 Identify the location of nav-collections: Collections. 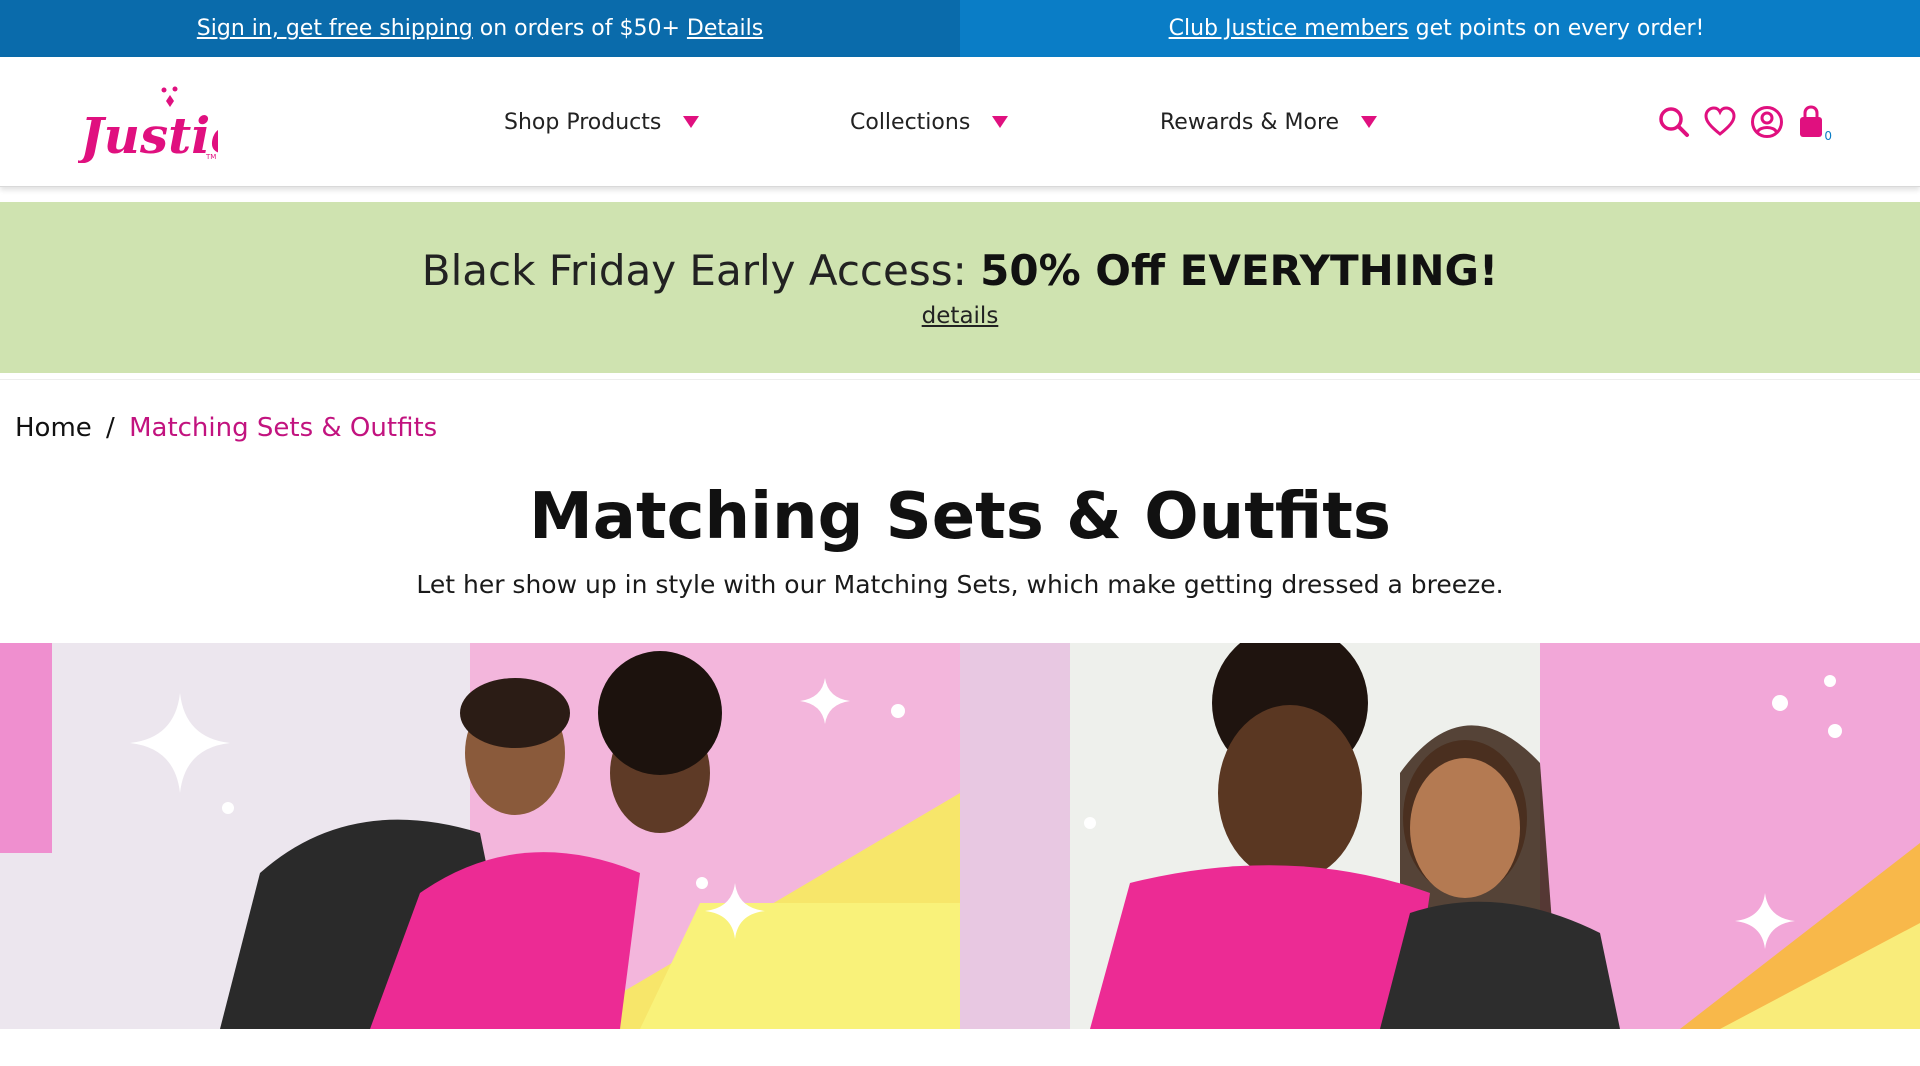
(929, 122).